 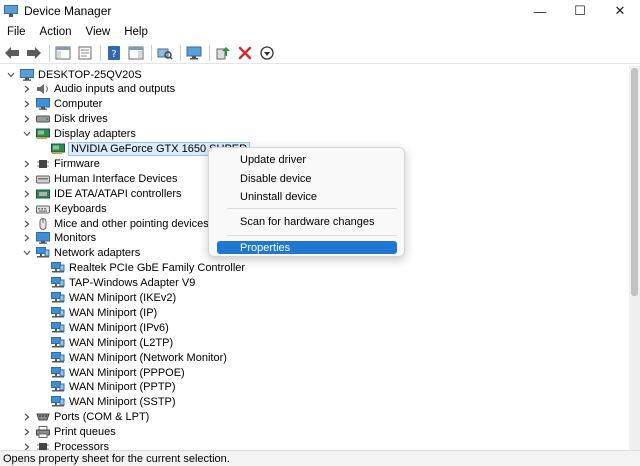 I want to click on show-hide-console-tree-button, so click(x=63, y=53).